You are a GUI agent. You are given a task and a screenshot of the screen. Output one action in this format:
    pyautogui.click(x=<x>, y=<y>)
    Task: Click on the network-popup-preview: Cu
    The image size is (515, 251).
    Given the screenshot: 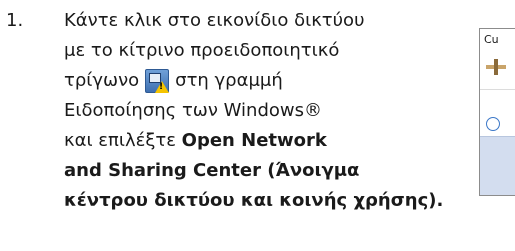 What is the action you would take?
    pyautogui.click(x=497, y=112)
    